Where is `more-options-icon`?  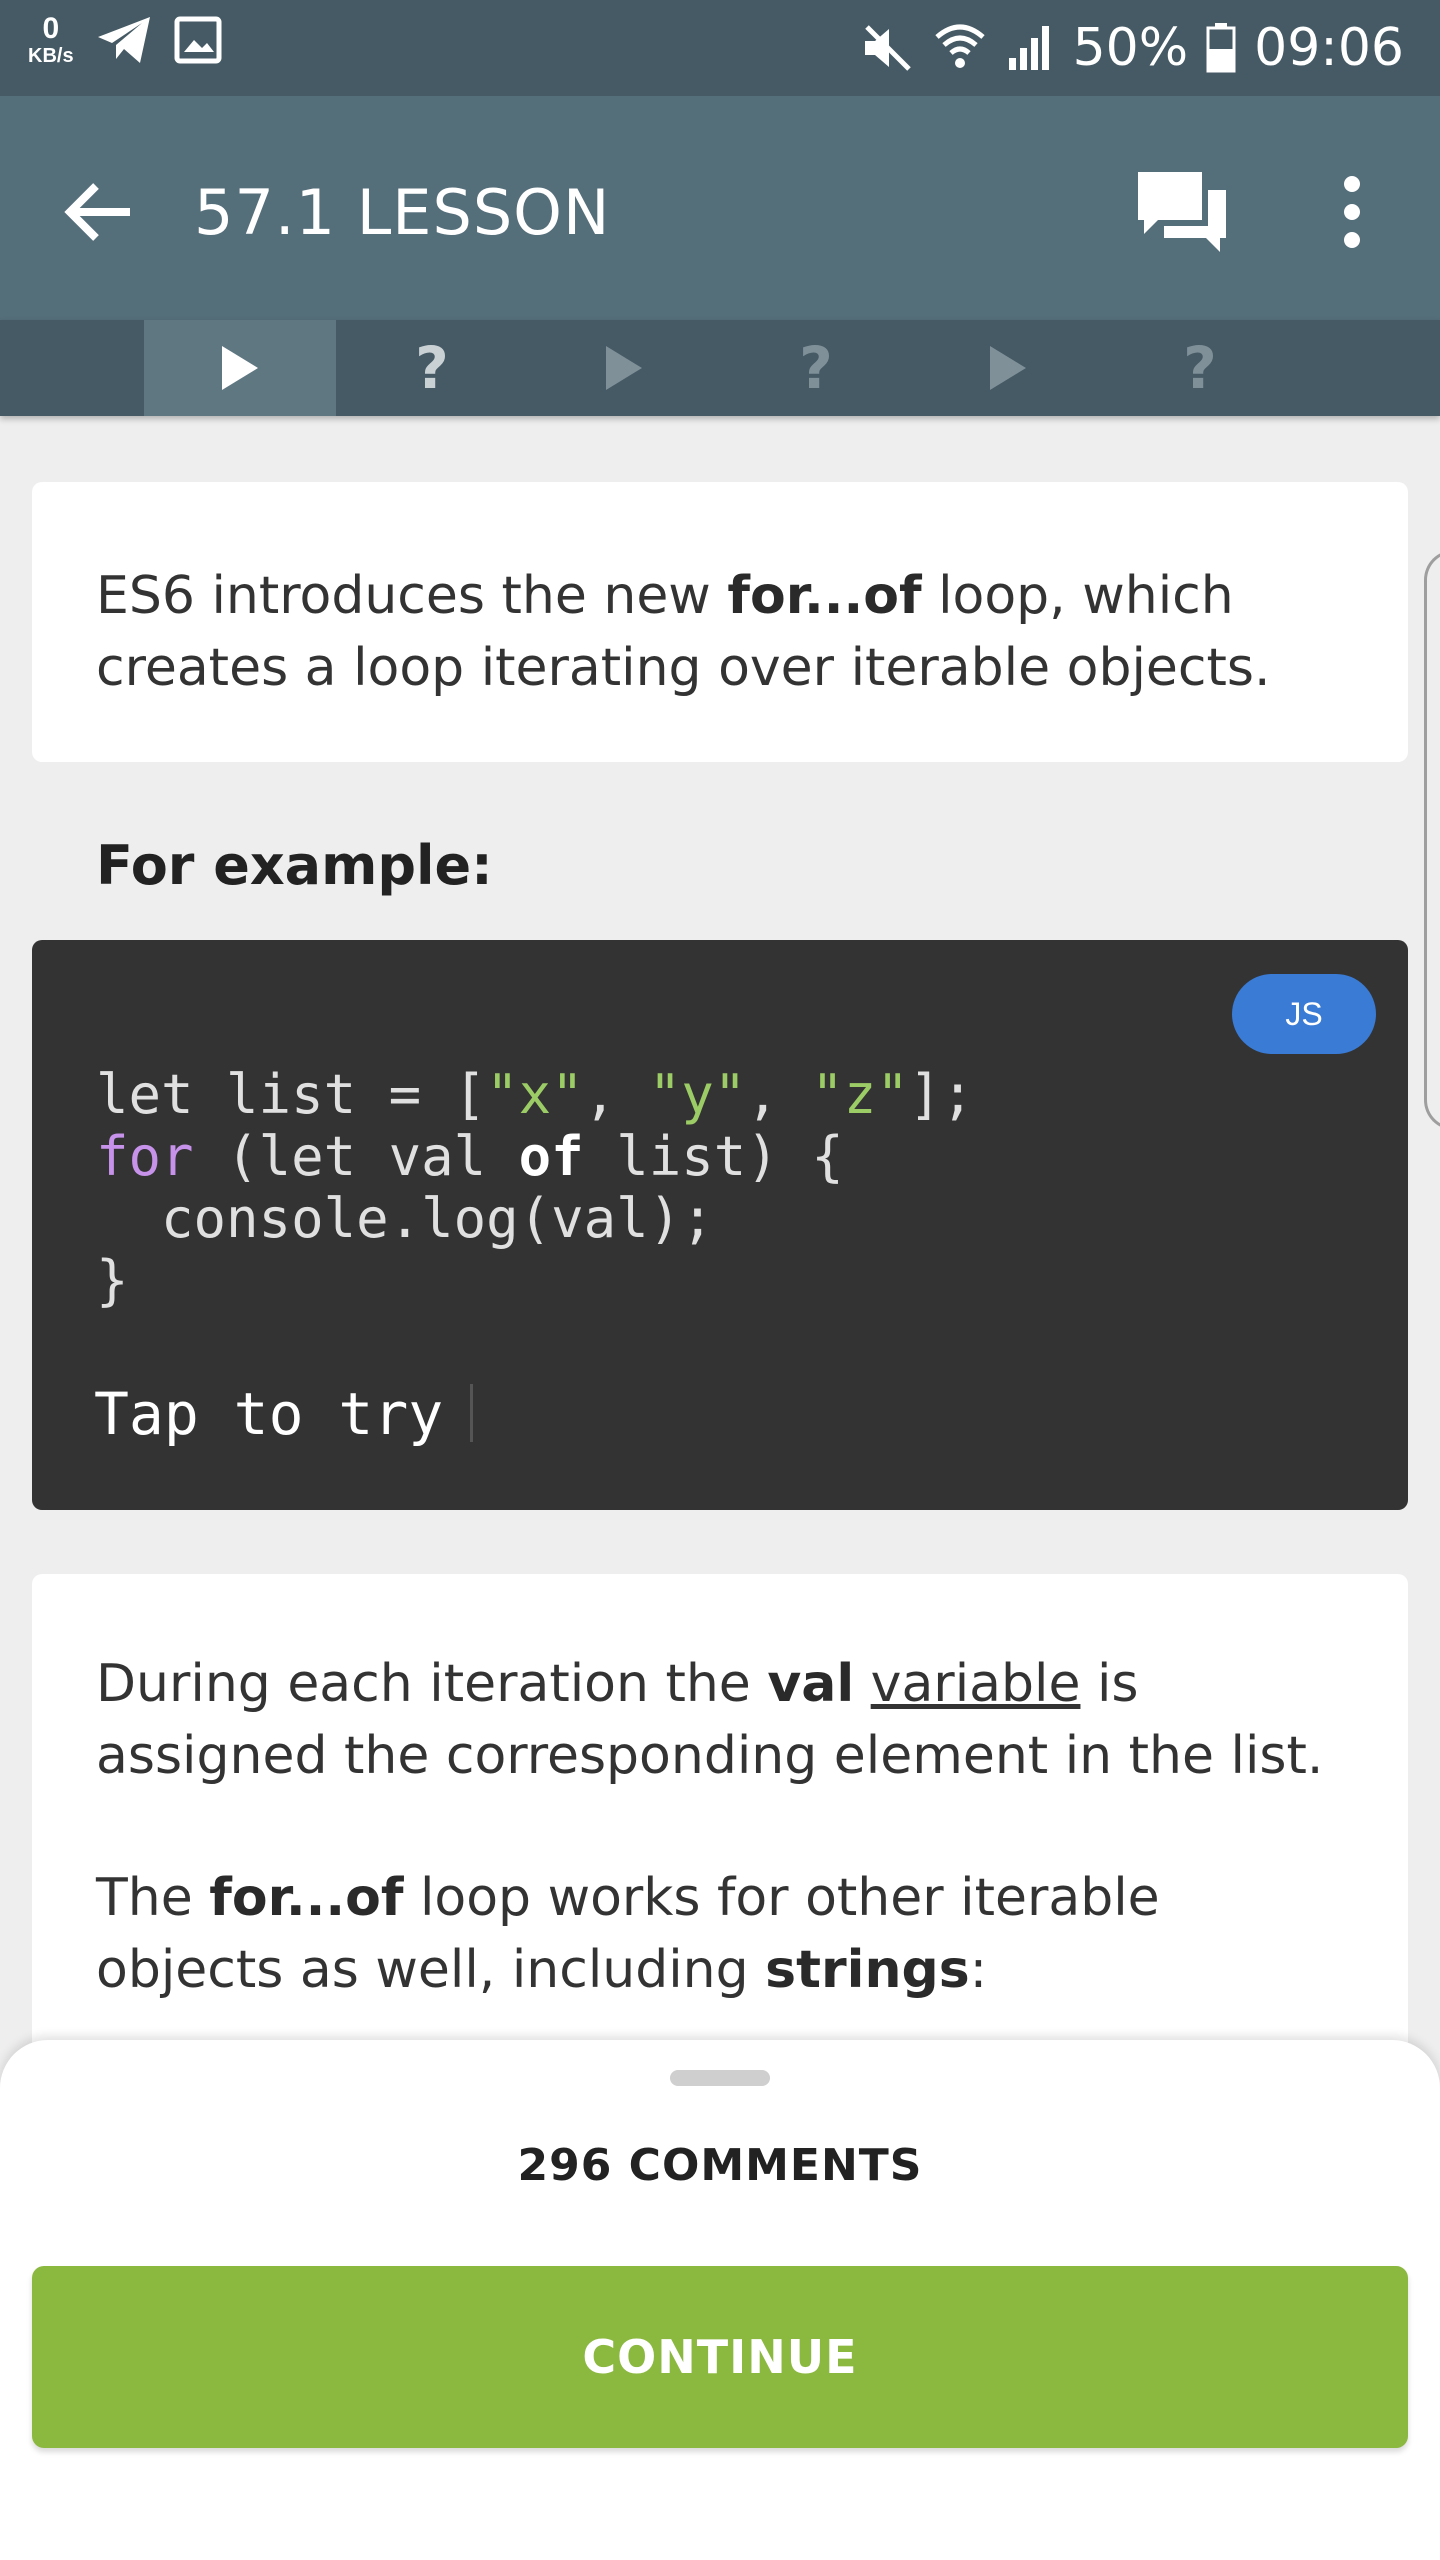
more-options-icon is located at coordinates (1352, 212).